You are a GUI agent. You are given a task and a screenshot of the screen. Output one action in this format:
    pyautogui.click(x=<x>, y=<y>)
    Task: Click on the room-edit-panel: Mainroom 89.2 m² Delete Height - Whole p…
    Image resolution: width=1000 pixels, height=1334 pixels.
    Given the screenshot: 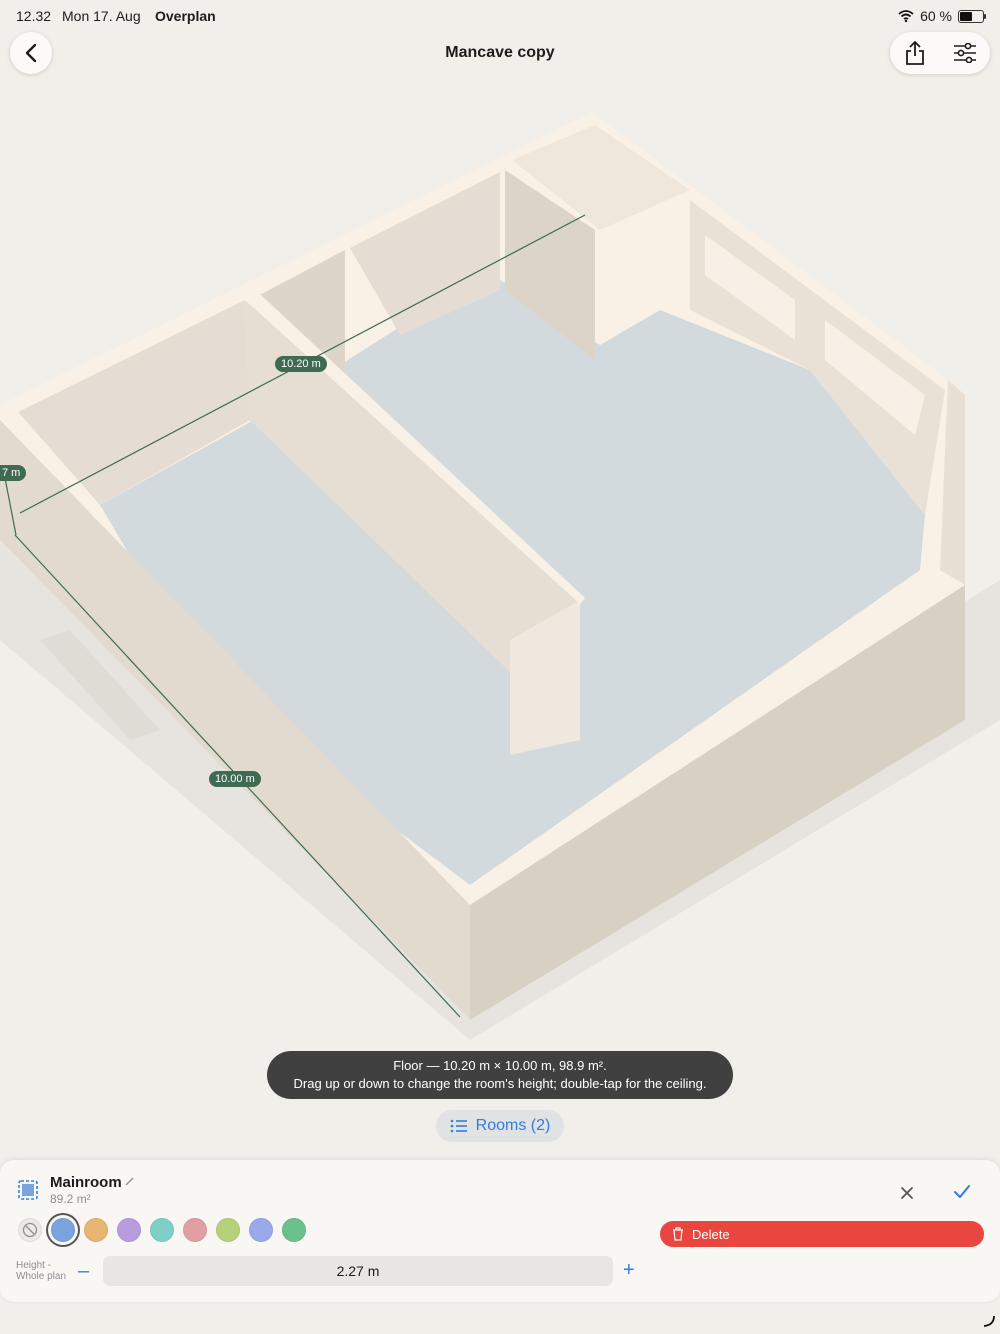 What is the action you would take?
    pyautogui.click(x=500, y=1231)
    